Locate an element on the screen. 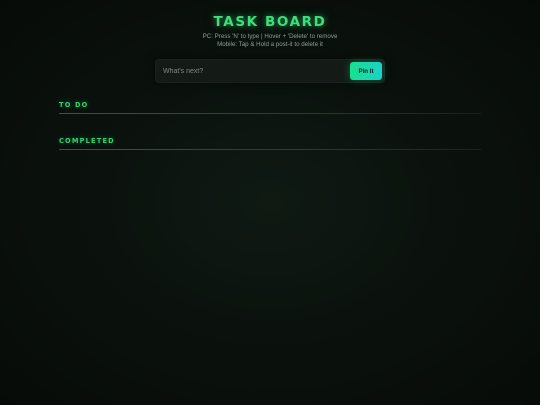  todo-section: TO DO is located at coordinates (270, 107).